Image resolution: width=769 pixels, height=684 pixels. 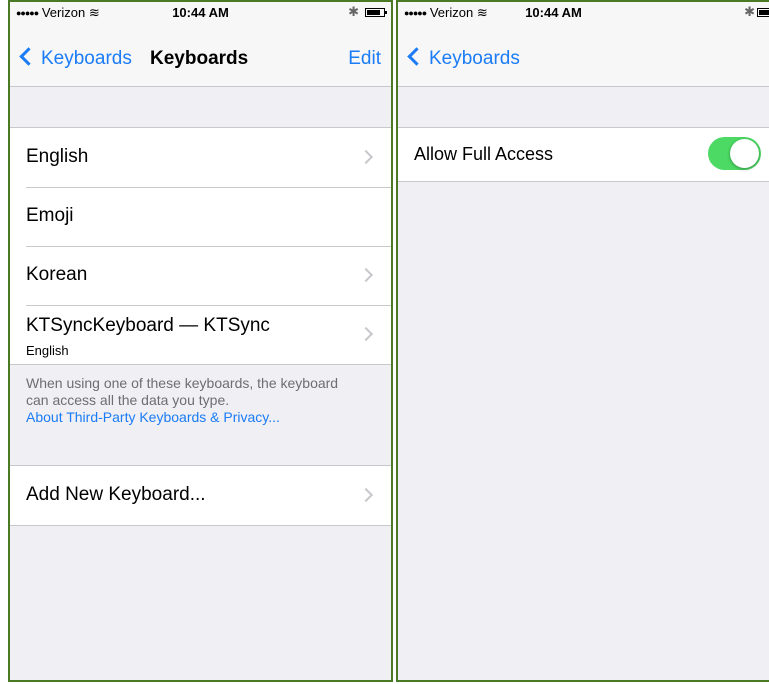 What do you see at coordinates (484, 154) in the screenshot?
I see `allow-full-access-label: Allow Full Access` at bounding box center [484, 154].